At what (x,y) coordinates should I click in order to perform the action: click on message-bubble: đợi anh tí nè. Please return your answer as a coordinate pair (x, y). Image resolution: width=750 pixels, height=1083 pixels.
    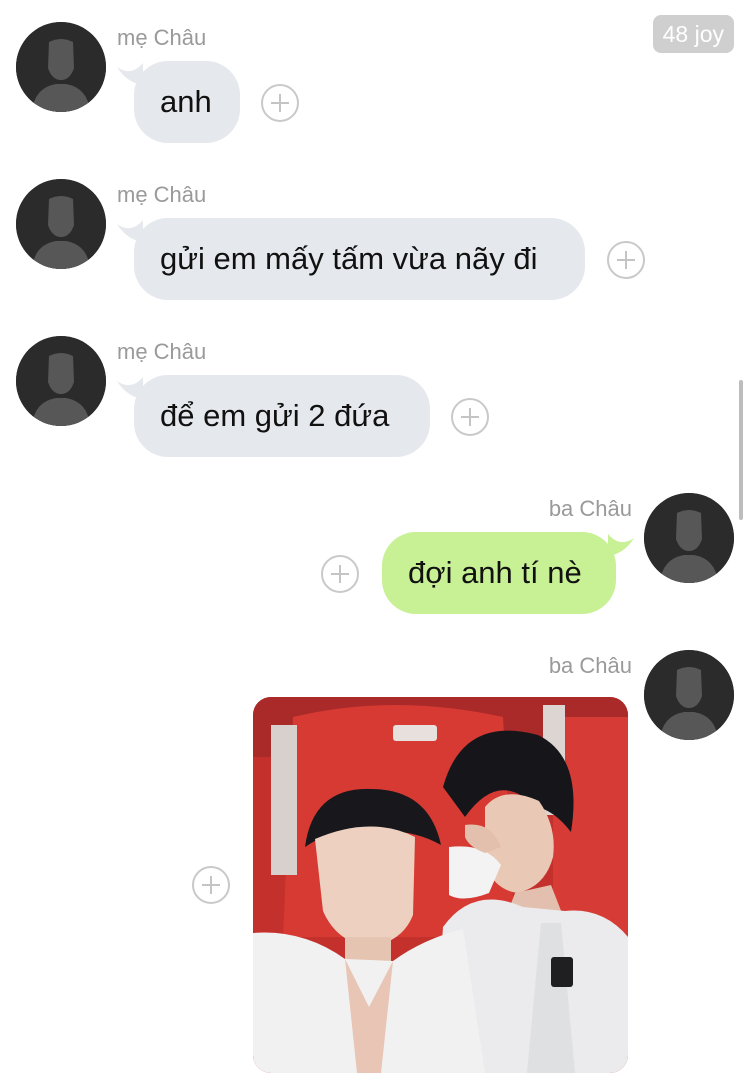
    Looking at the image, I should click on (499, 573).